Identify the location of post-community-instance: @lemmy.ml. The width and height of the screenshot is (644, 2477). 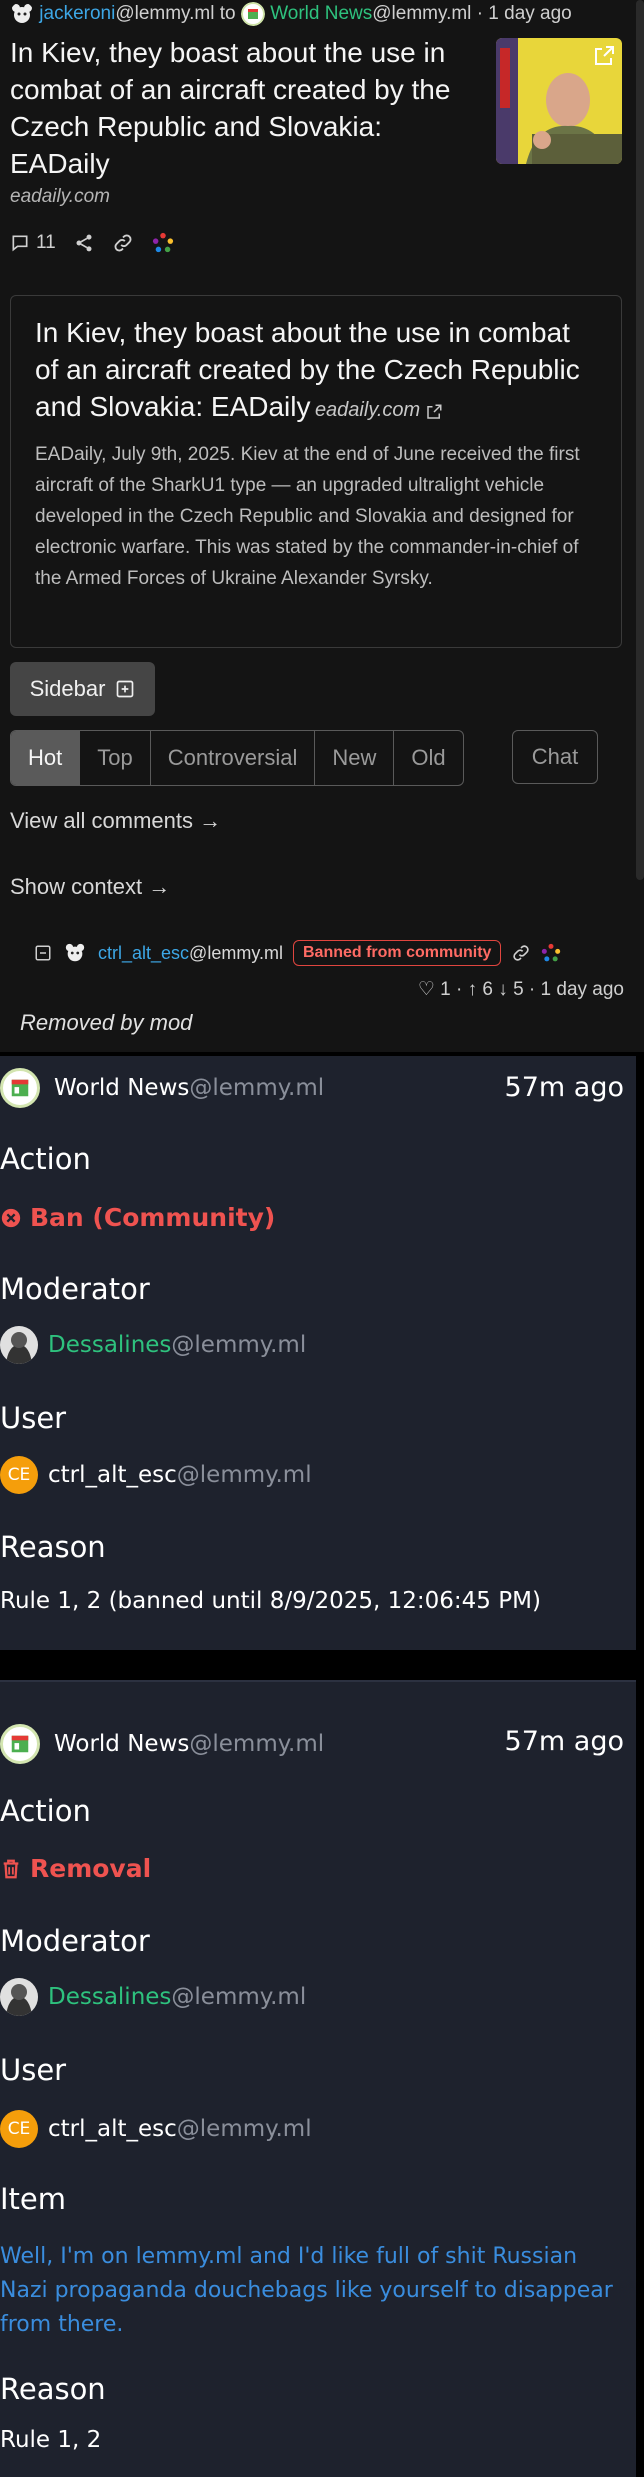
(422, 14).